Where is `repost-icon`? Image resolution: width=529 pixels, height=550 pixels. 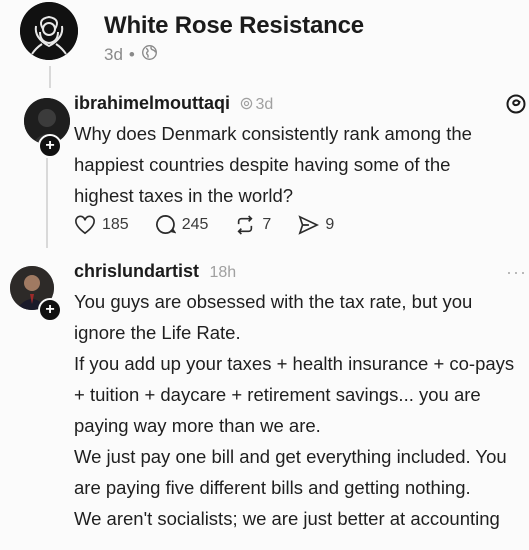 repost-icon is located at coordinates (245, 224).